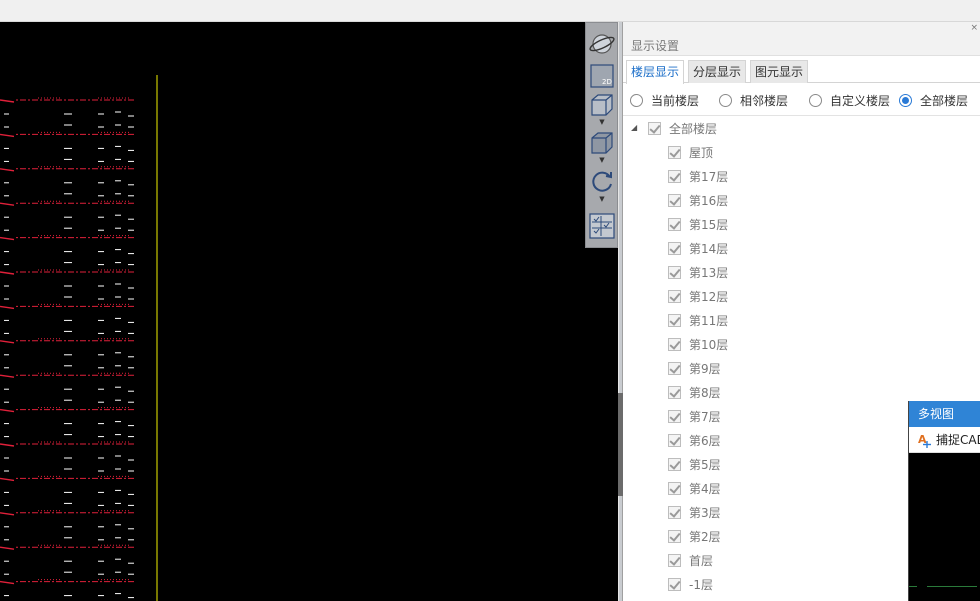 Image resolution: width=980 pixels, height=601 pixels. Describe the element at coordinates (705, 512) in the screenshot. I see `tree-label: 第3层` at that location.